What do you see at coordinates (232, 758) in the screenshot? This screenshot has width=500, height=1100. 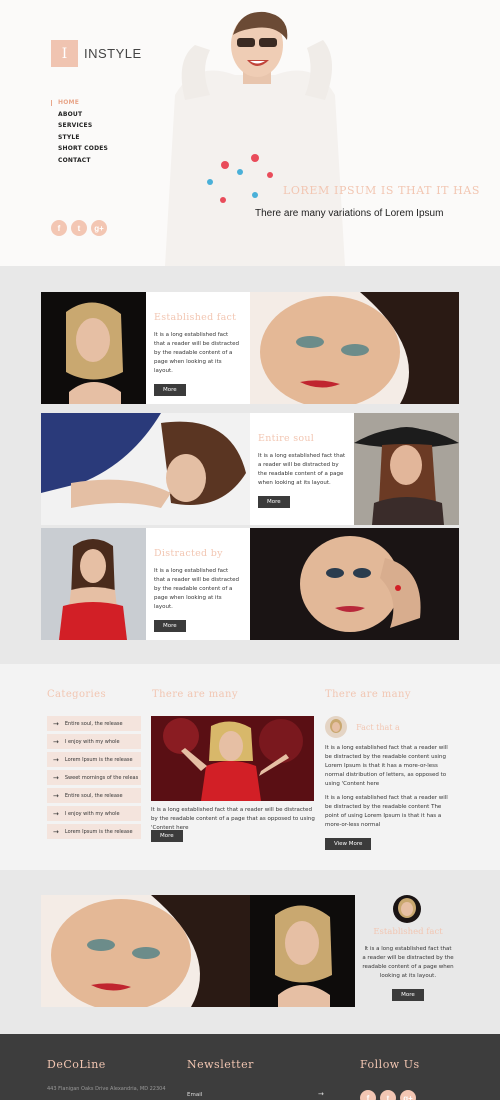 I see `photo-red-party` at bounding box center [232, 758].